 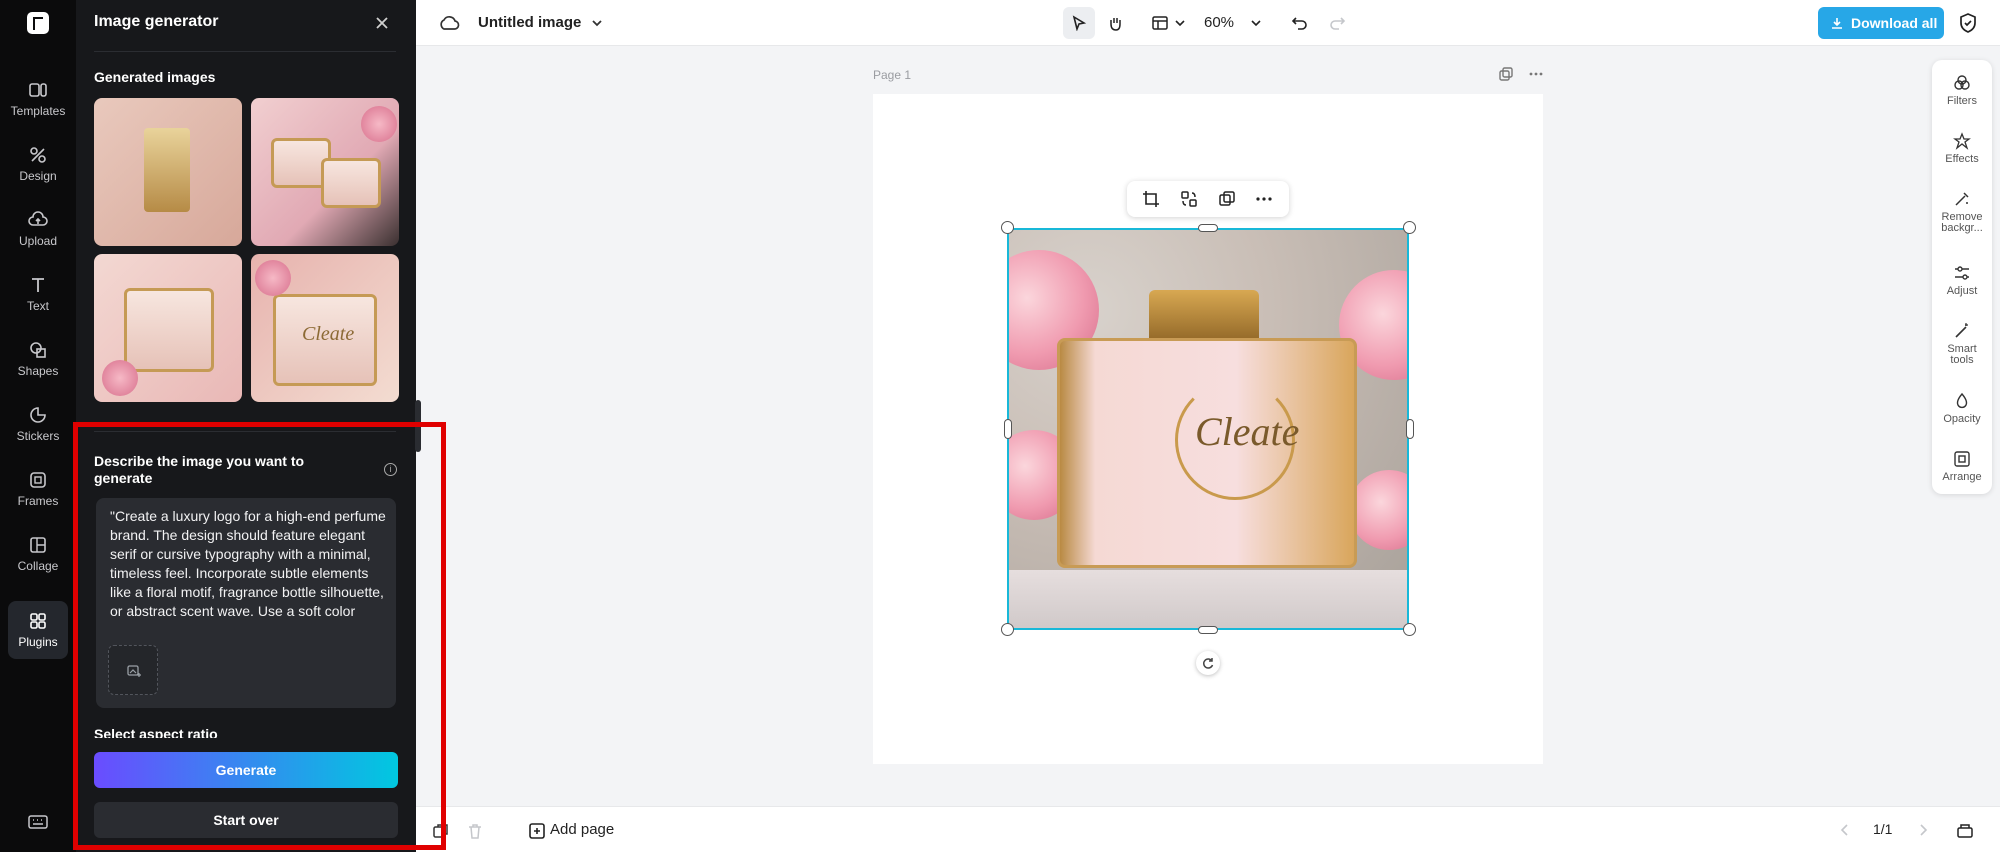 I want to click on redo-icon, so click(x=1337, y=23).